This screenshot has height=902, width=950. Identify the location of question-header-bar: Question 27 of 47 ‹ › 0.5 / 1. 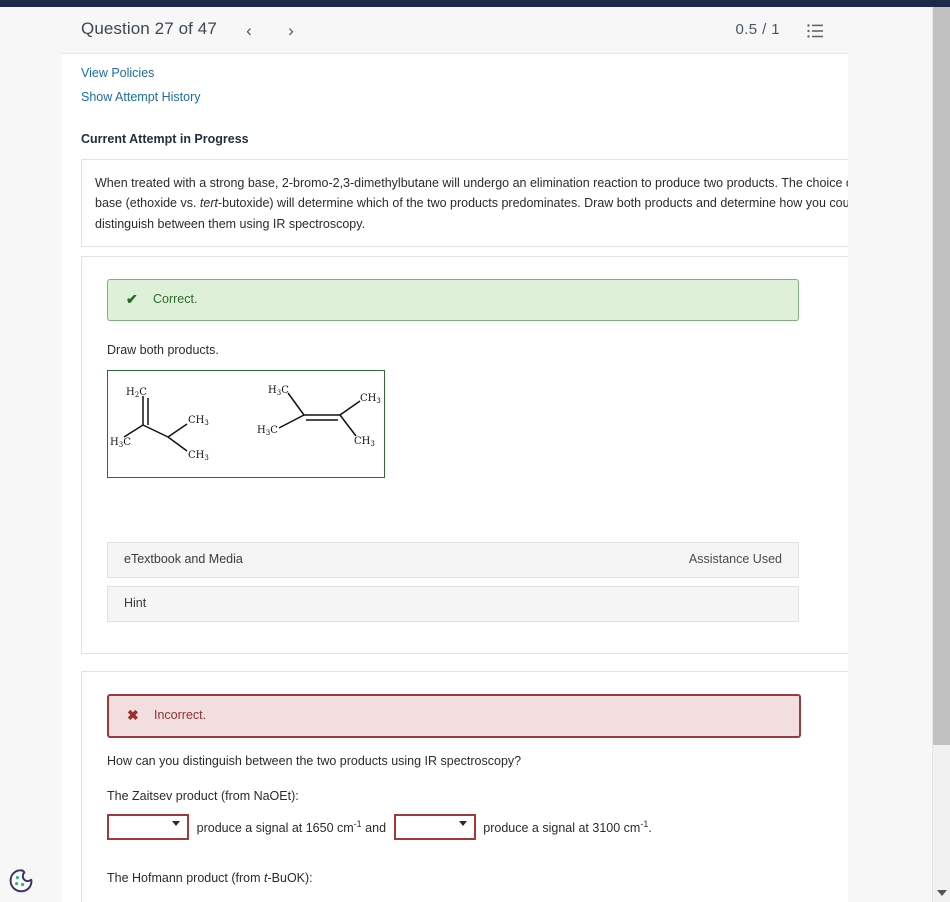
(497, 30).